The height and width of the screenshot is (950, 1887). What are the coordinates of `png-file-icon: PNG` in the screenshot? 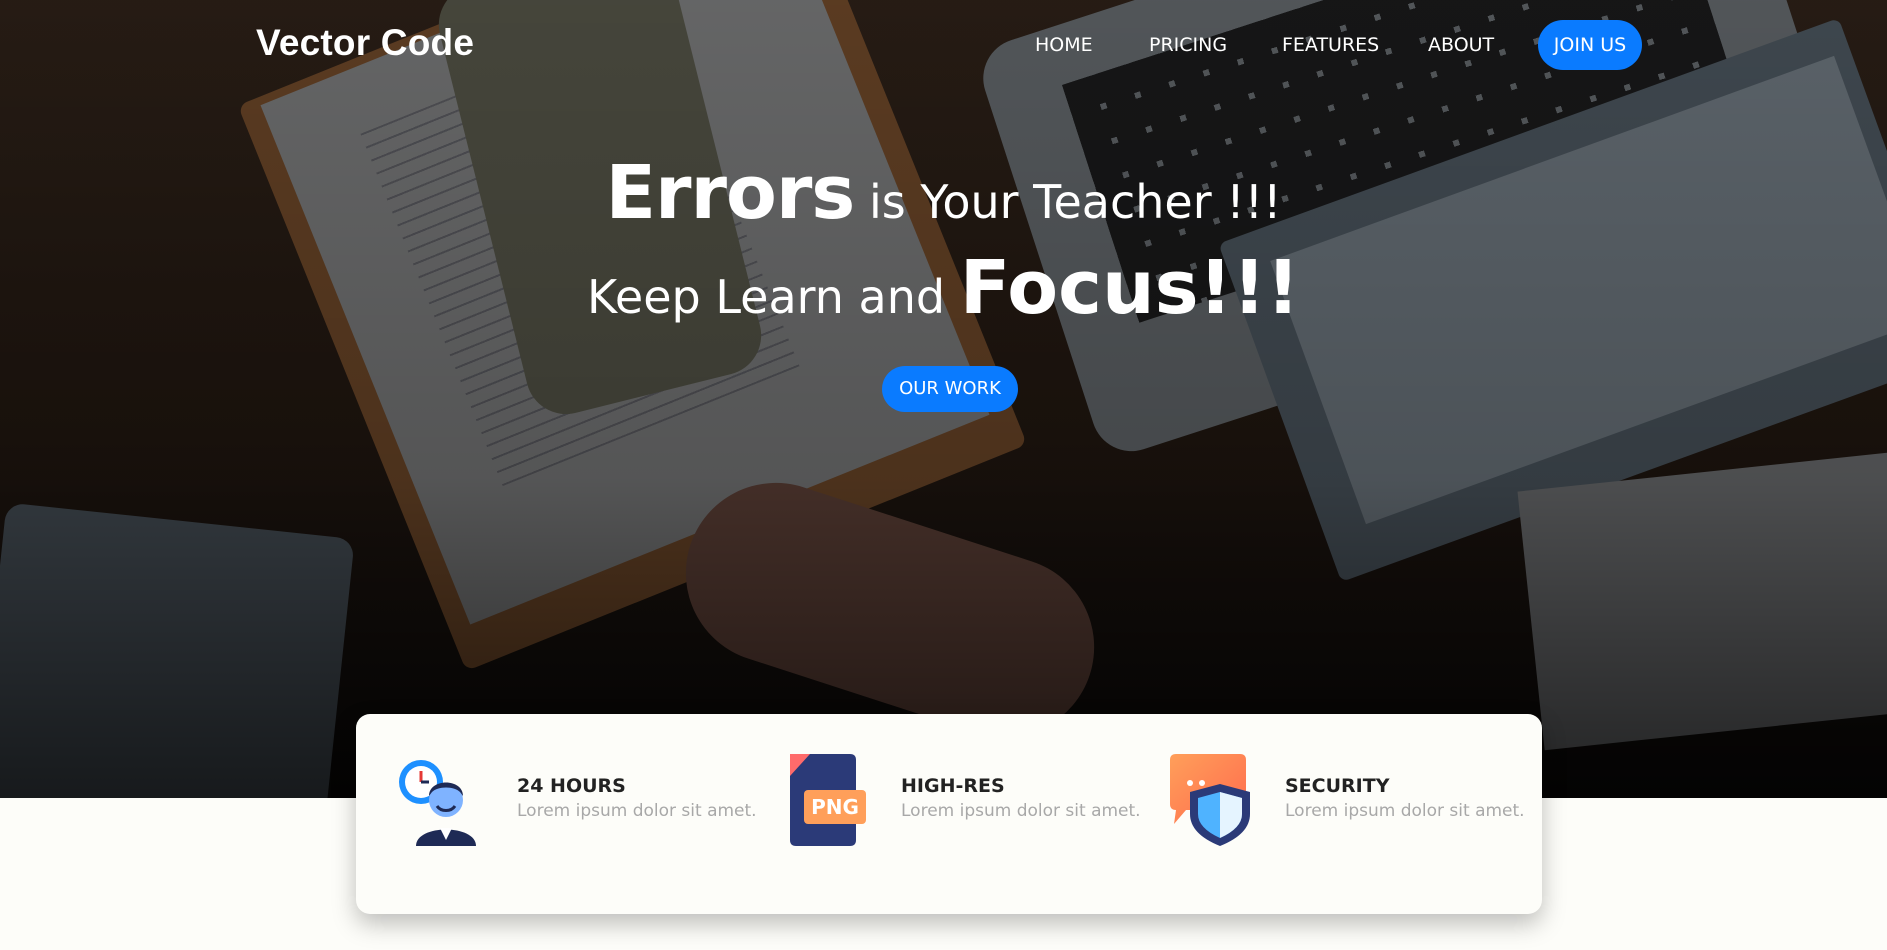 It's located at (828, 800).